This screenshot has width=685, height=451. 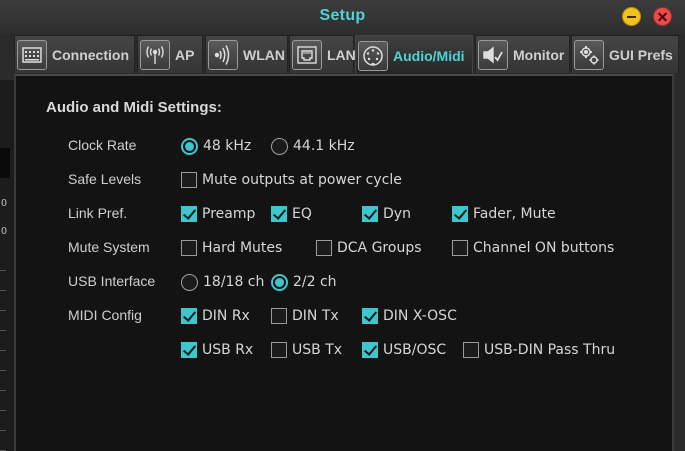 I want to click on tab-label: WLAN, so click(x=264, y=54).